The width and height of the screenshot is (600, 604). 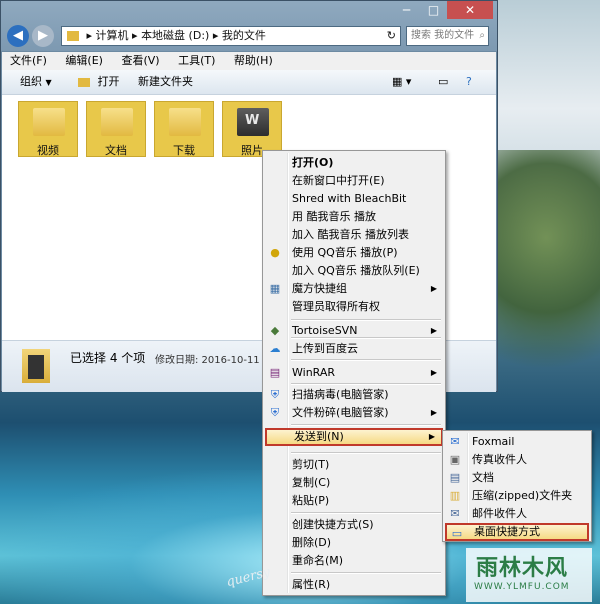 What do you see at coordinates (354, 163) in the screenshot?
I see `context-menu-item: 打开(O)` at bounding box center [354, 163].